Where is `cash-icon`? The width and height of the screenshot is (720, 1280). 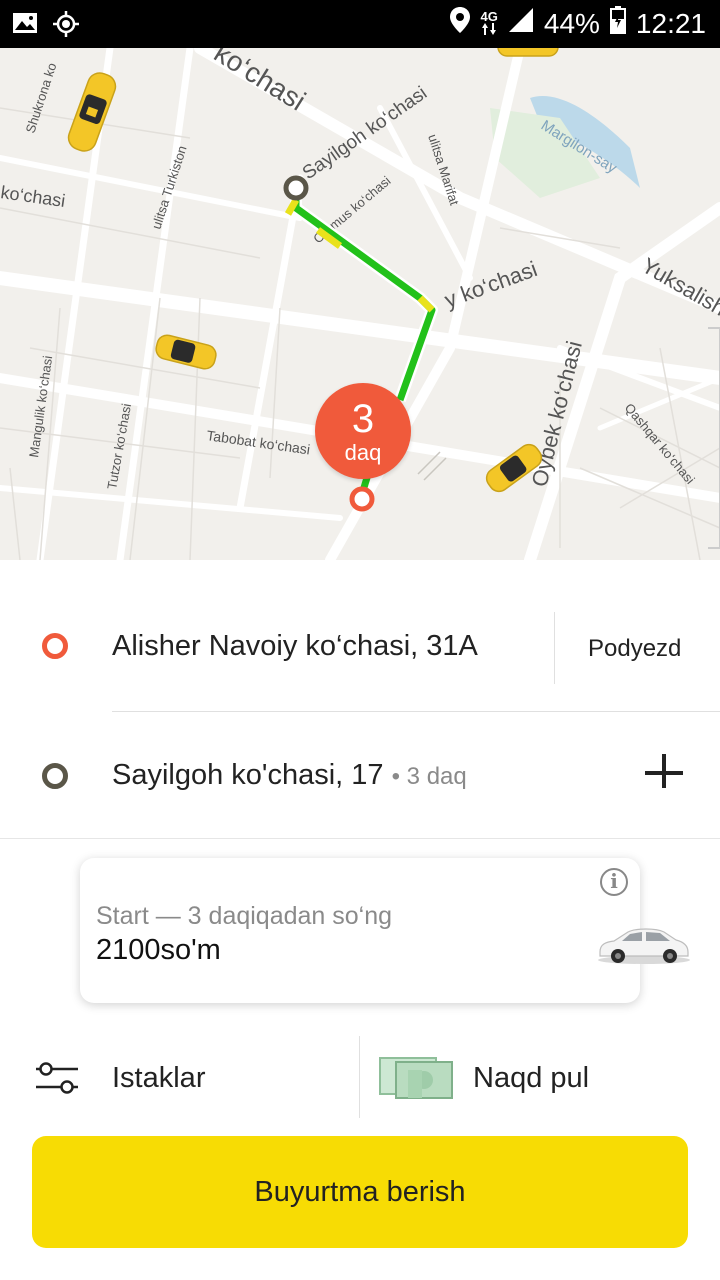 cash-icon is located at coordinates (416, 1080).